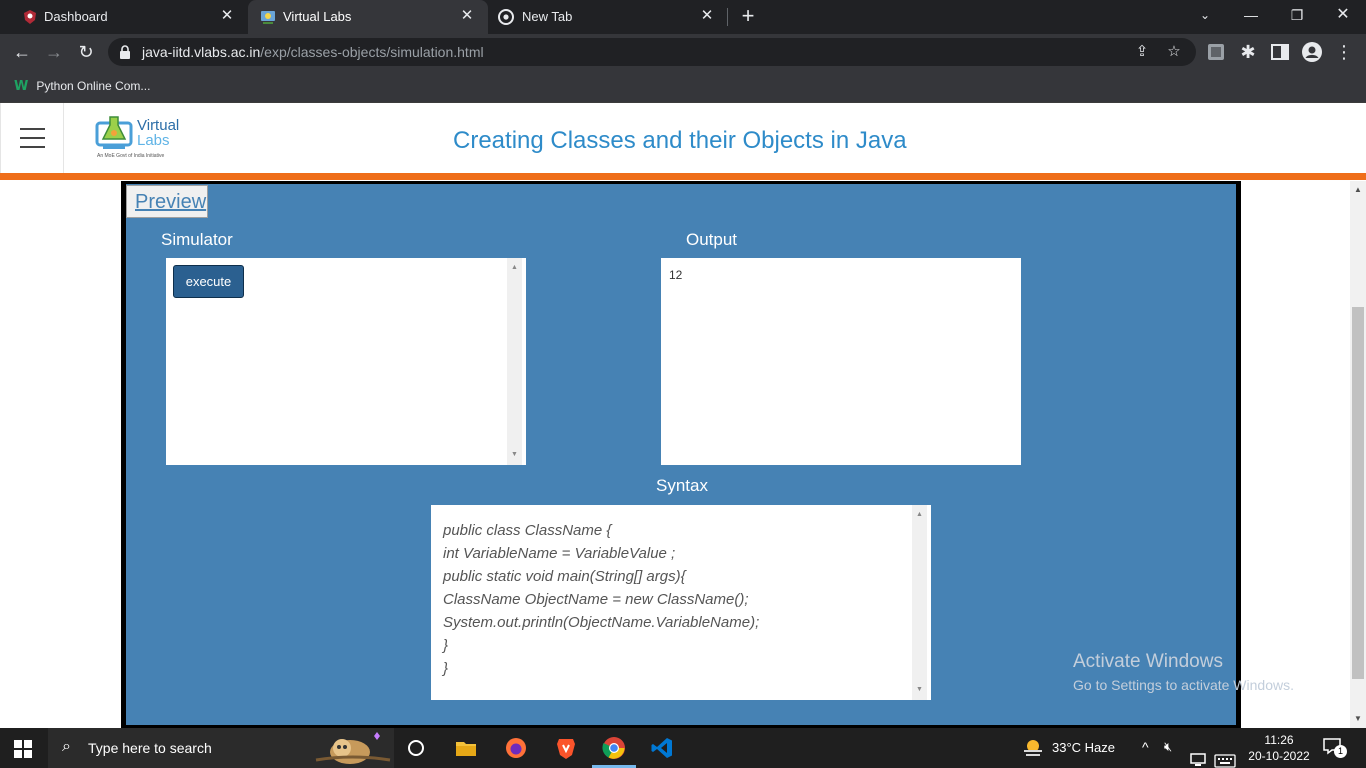 The height and width of the screenshot is (768, 1366). I want to click on simulator-panel: execute ▲ ▼, so click(346, 361).